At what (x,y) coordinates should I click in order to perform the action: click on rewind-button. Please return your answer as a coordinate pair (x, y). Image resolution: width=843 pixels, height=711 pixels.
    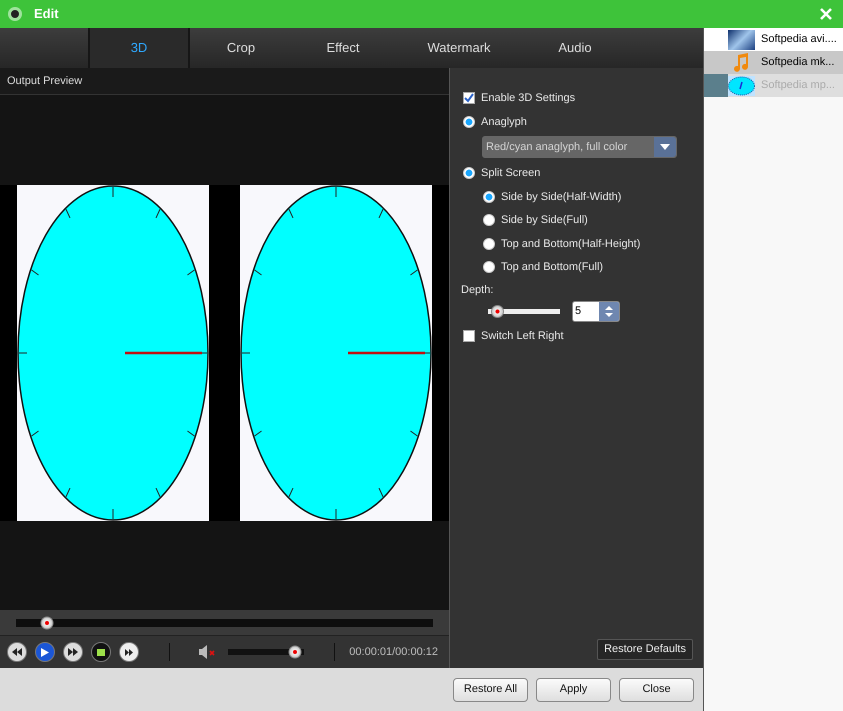
    Looking at the image, I should click on (17, 652).